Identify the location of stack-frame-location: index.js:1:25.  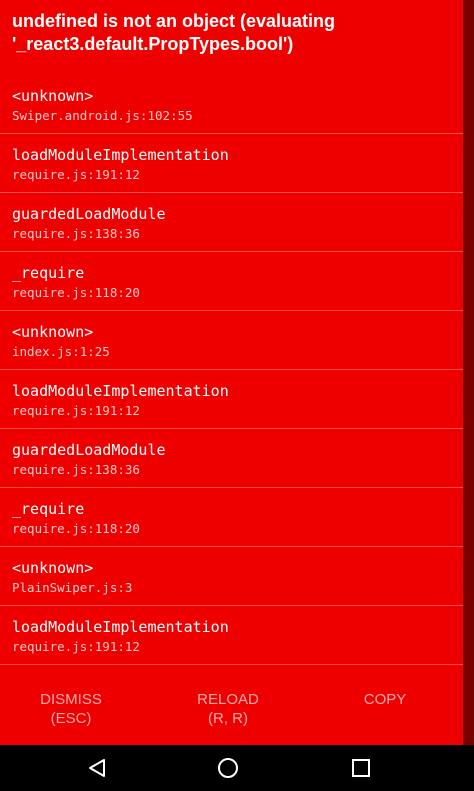
(61, 351).